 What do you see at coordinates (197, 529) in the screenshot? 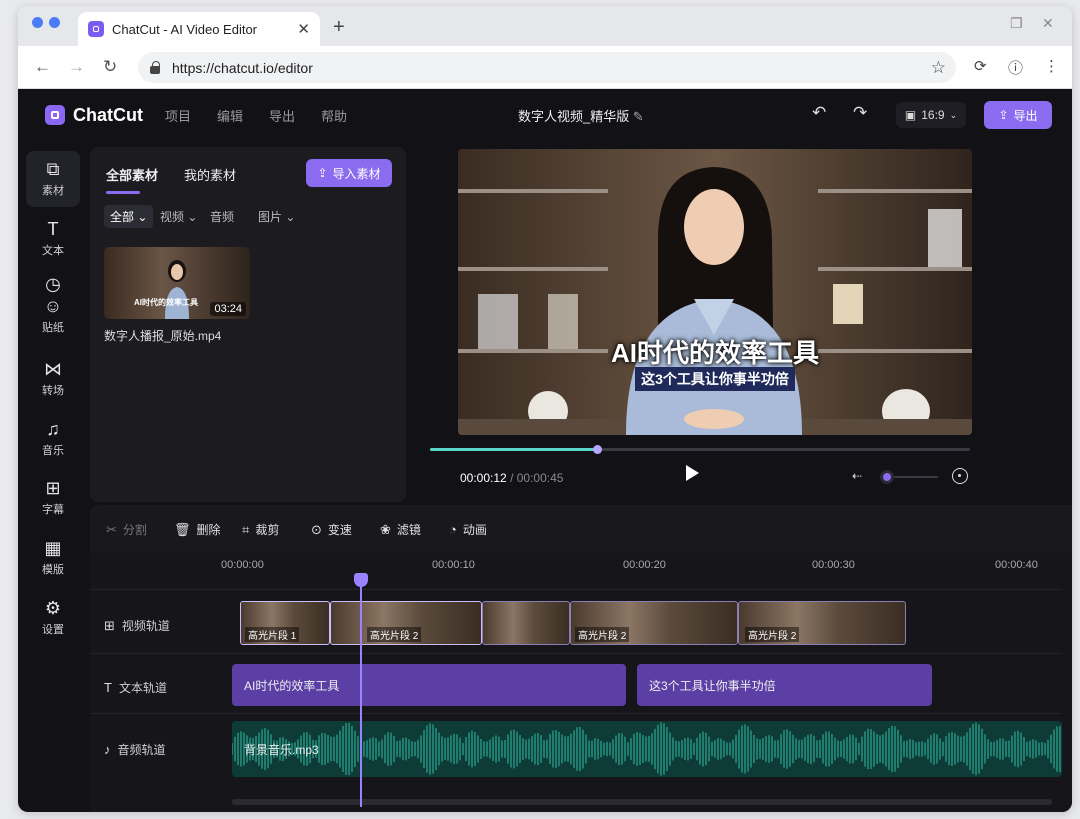
I see `delete-button: 🗑 删除` at bounding box center [197, 529].